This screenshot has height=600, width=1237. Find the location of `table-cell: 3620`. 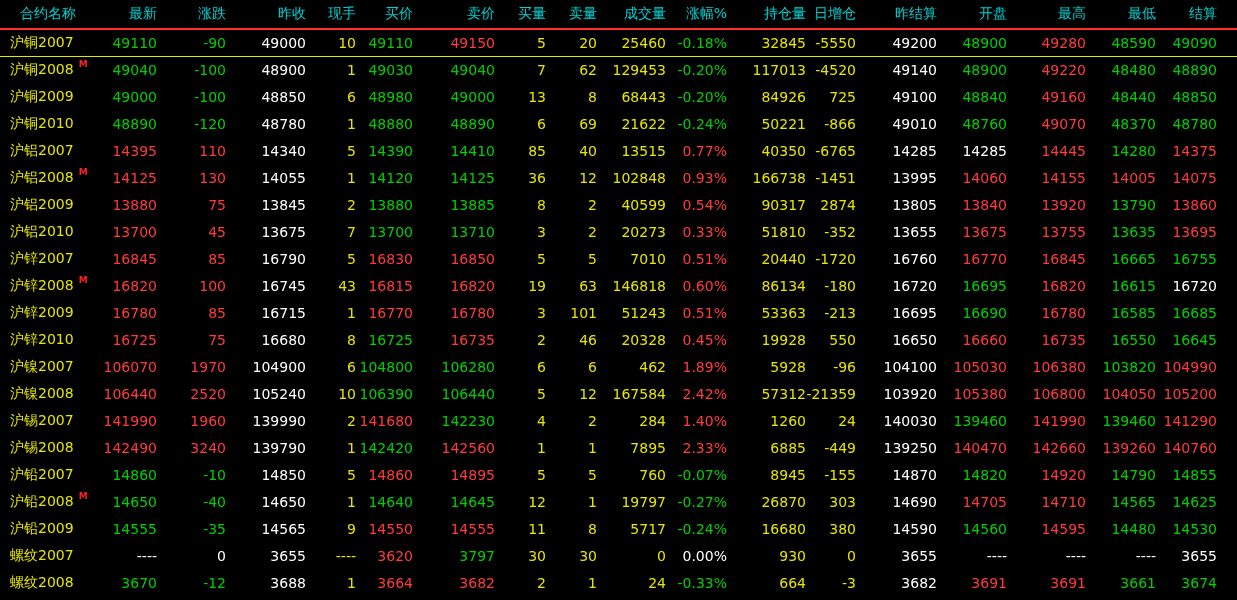

table-cell: 3620 is located at coordinates (395, 556).